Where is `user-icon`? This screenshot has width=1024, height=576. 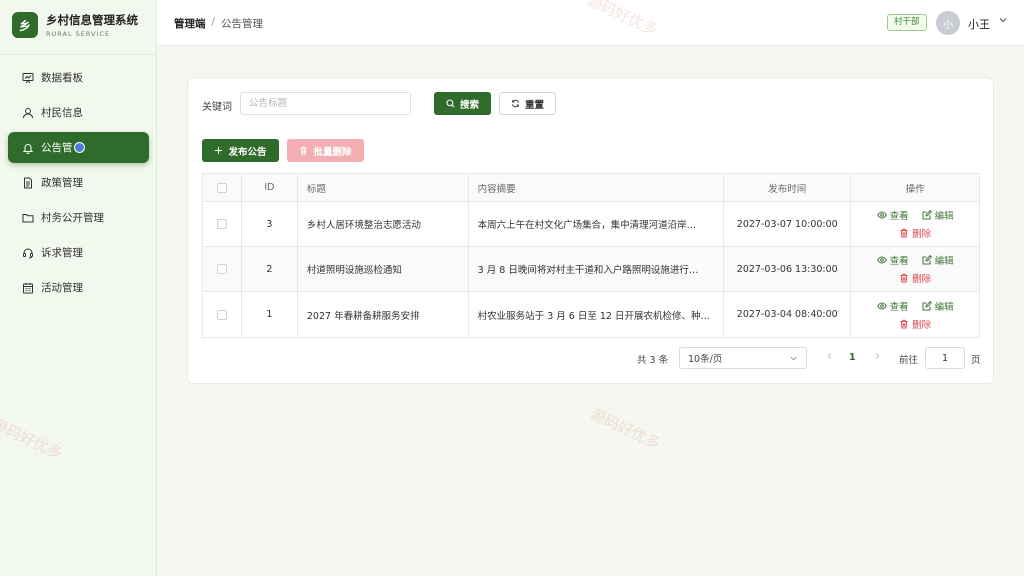 user-icon is located at coordinates (28, 113).